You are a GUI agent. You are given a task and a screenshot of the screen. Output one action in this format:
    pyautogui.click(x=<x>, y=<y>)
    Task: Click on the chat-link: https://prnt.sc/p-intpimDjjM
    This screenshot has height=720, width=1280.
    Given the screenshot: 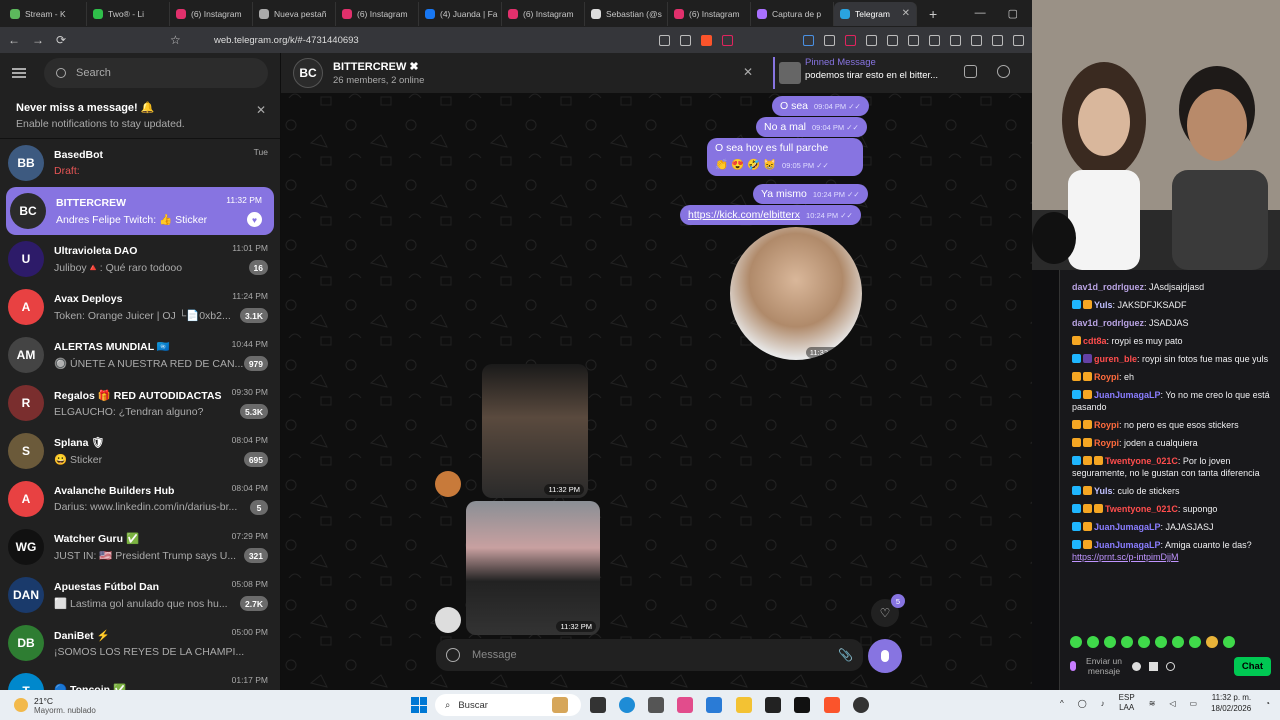 What is the action you would take?
    pyautogui.click(x=1125, y=557)
    